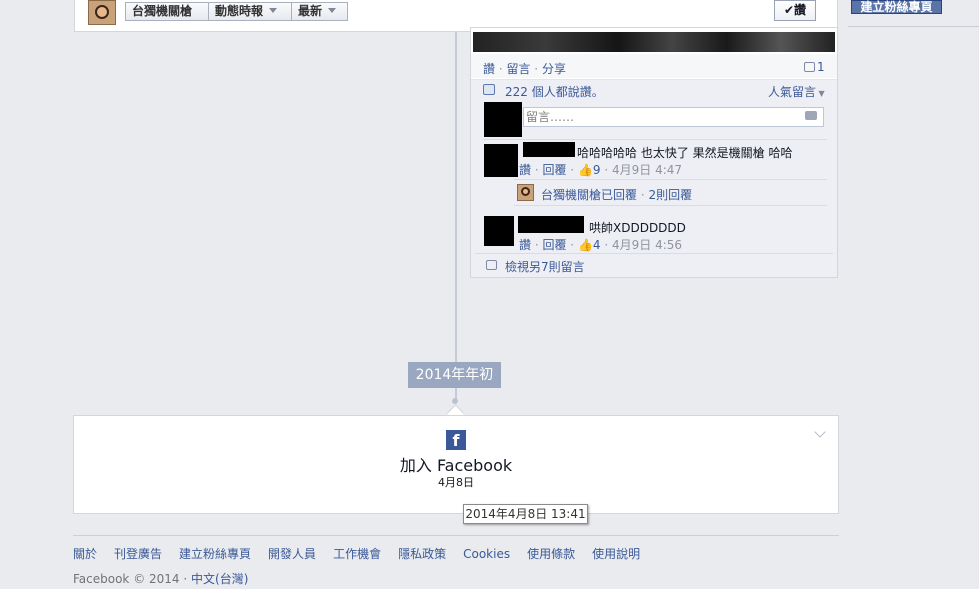 This screenshot has height=589, width=979. Describe the element at coordinates (489, 89) in the screenshot. I see `thumbs-up-icon` at that location.